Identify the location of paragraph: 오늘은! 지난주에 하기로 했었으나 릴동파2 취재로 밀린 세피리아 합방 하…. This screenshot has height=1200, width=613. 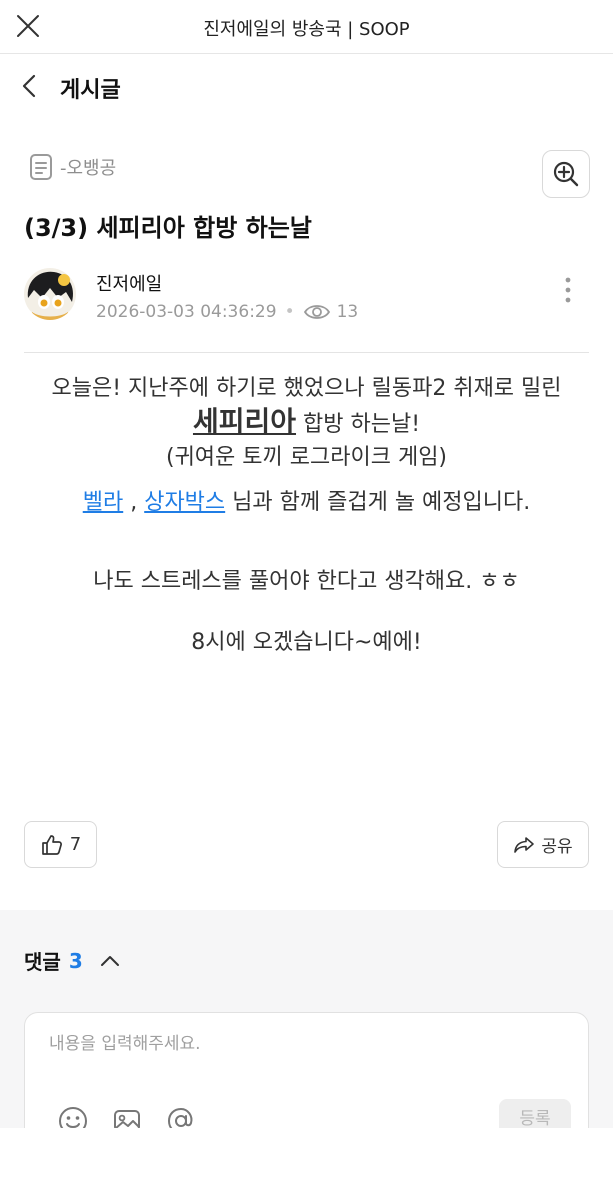
(306, 423).